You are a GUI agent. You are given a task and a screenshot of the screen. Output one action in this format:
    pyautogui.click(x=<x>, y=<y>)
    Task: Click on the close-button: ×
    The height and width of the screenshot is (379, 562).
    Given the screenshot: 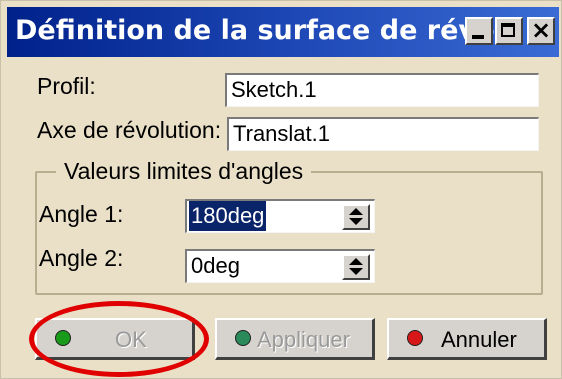 What is the action you would take?
    pyautogui.click(x=541, y=30)
    